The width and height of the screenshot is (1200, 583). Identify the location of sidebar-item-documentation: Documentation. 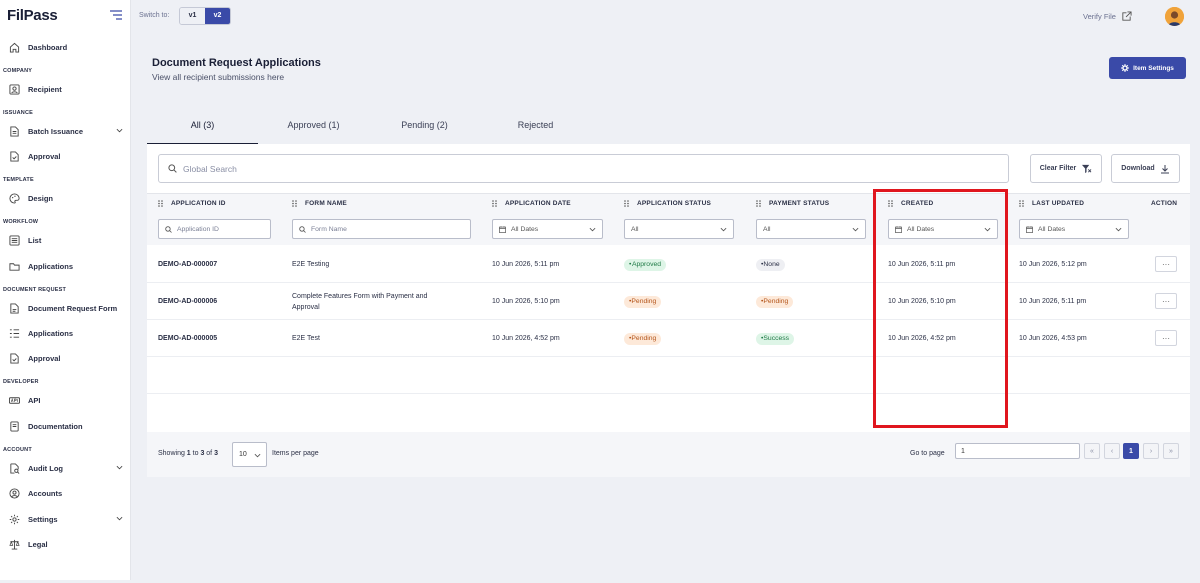
(67, 426).